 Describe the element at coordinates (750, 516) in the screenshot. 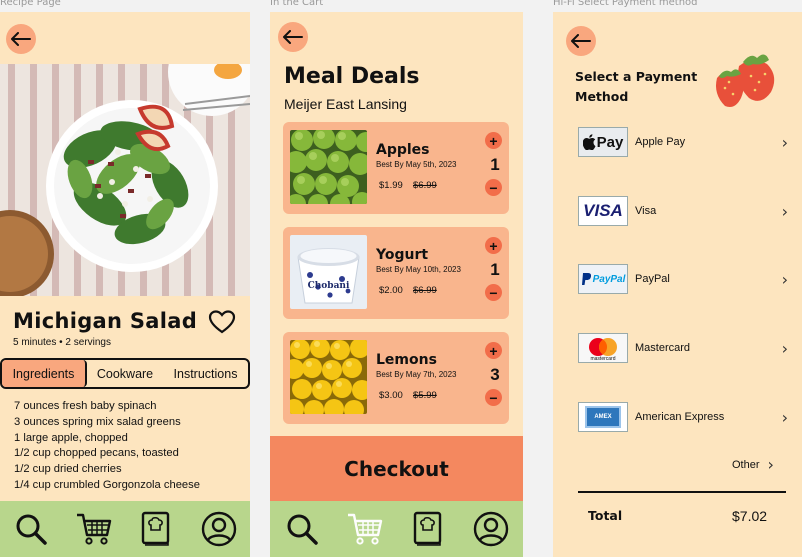

I see `total-value: $7.02` at that location.